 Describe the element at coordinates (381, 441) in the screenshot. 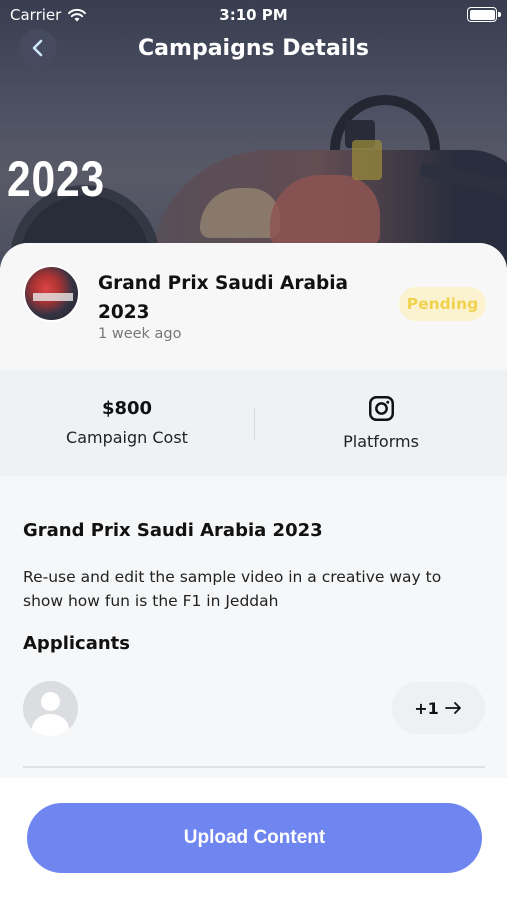

I see `platforms-label: Platforms` at that location.